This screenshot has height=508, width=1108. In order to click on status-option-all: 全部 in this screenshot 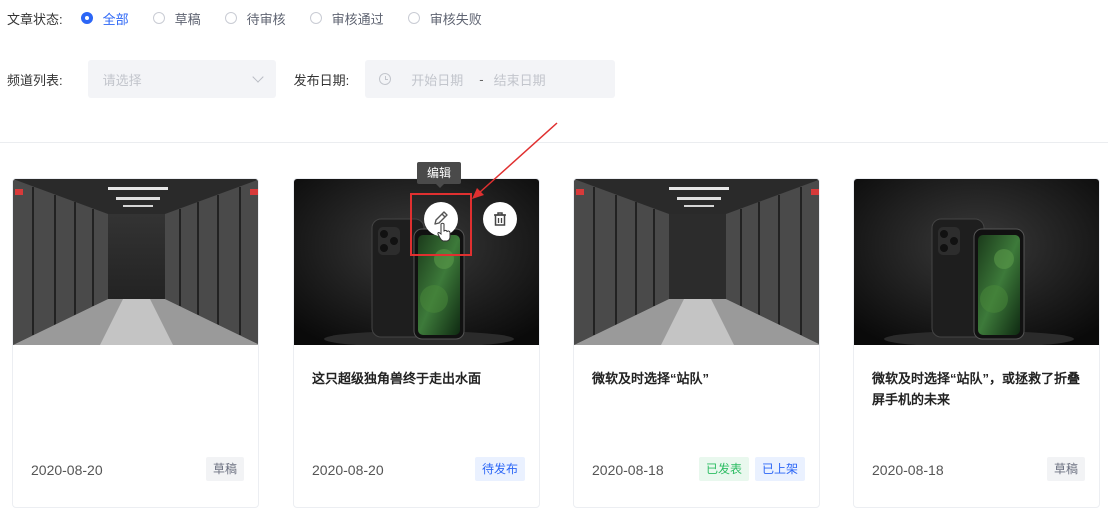, I will do `click(104, 18)`.